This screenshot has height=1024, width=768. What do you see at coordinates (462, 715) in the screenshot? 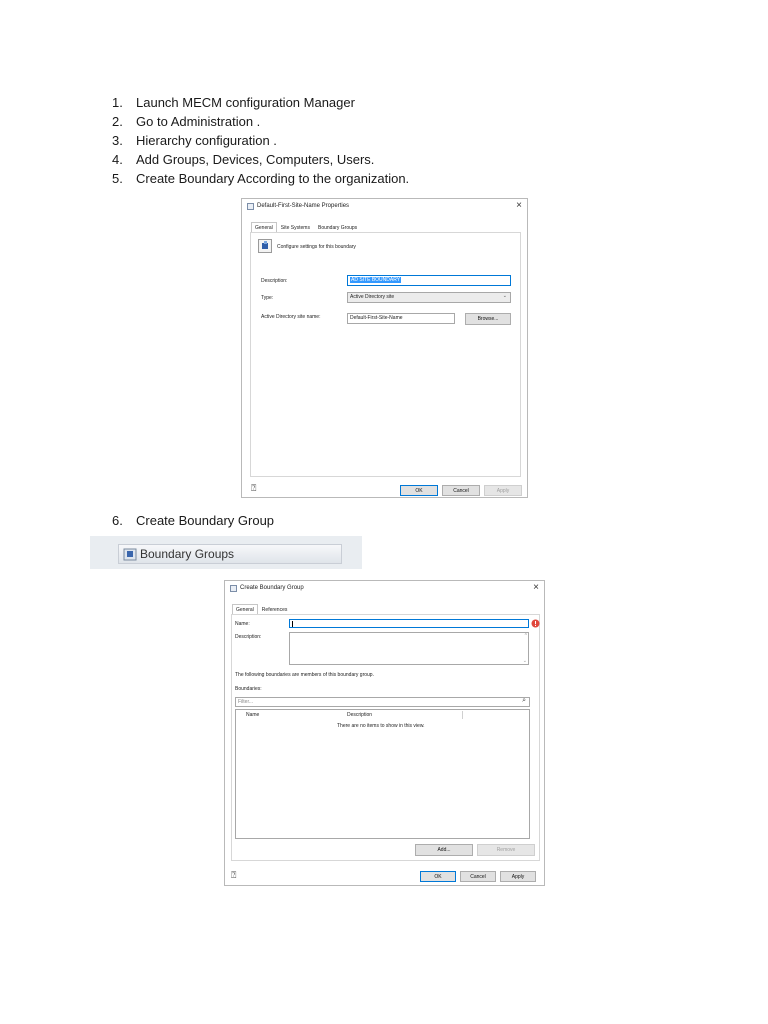
I see `column-divider` at bounding box center [462, 715].